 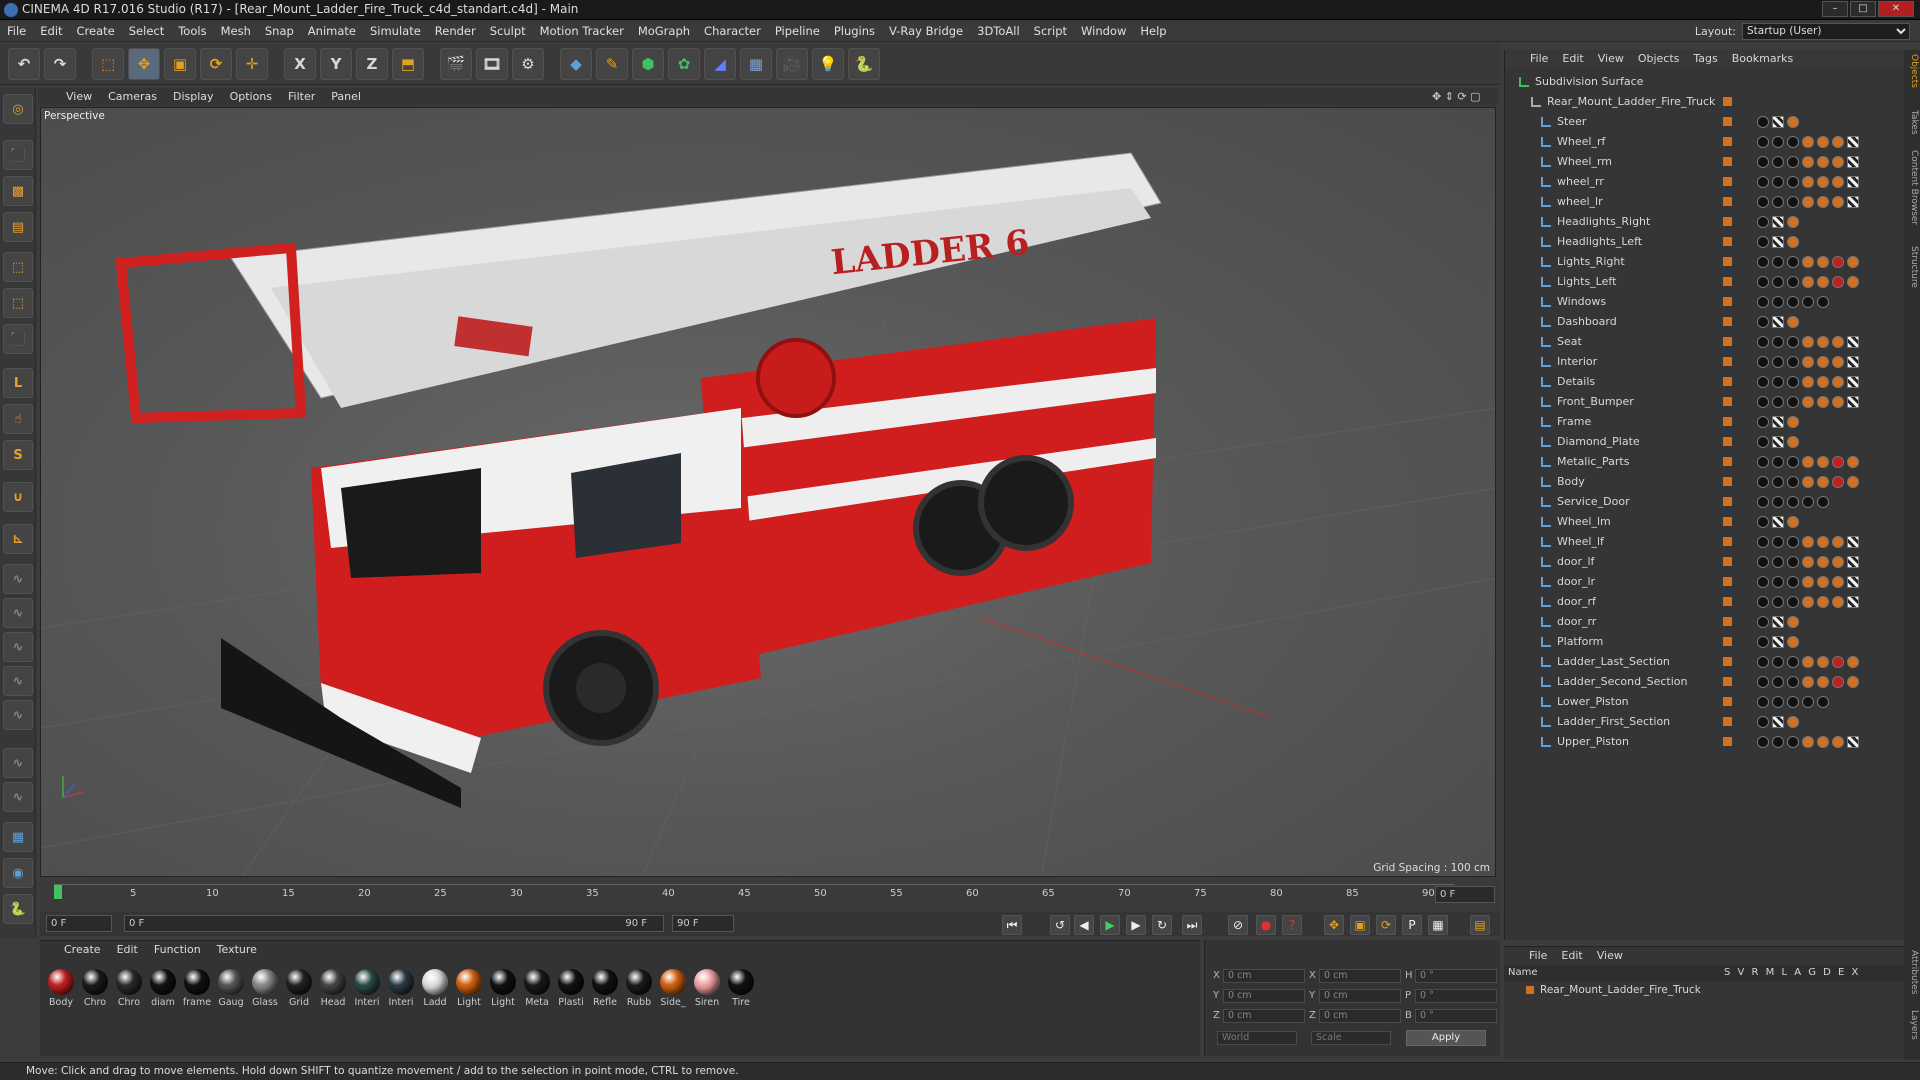 What do you see at coordinates (1581, 142) in the screenshot?
I see `object-name: Wheel_rf` at bounding box center [1581, 142].